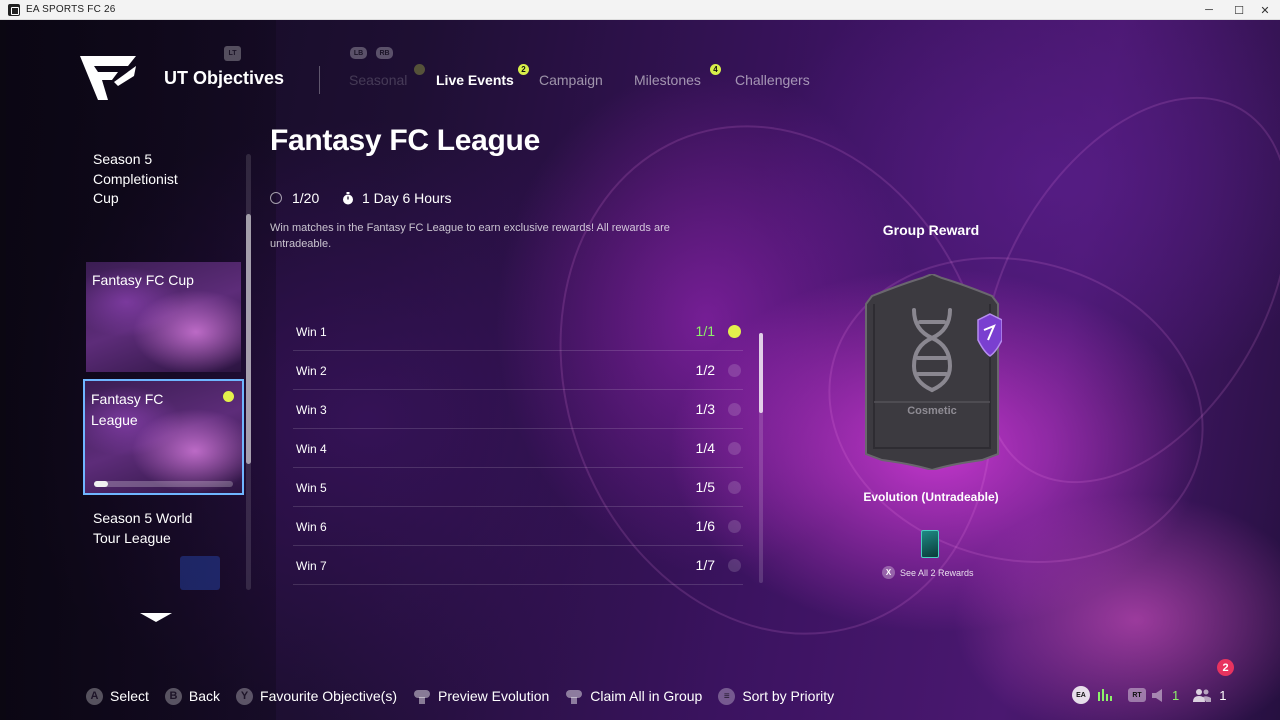 This screenshot has width=1280, height=720. I want to click on lb-button-hint: LB, so click(358, 53).